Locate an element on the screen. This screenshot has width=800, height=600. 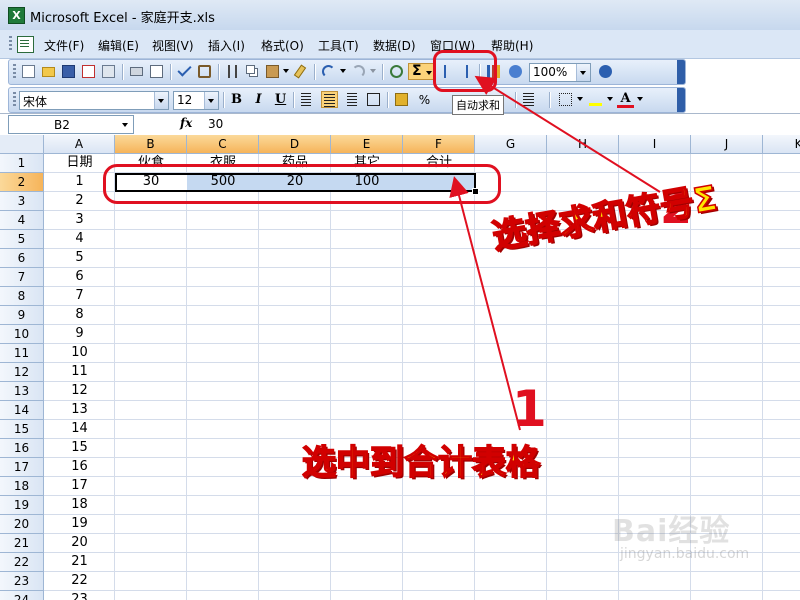
font-name-dropdown-icon is located at coordinates (161, 100).